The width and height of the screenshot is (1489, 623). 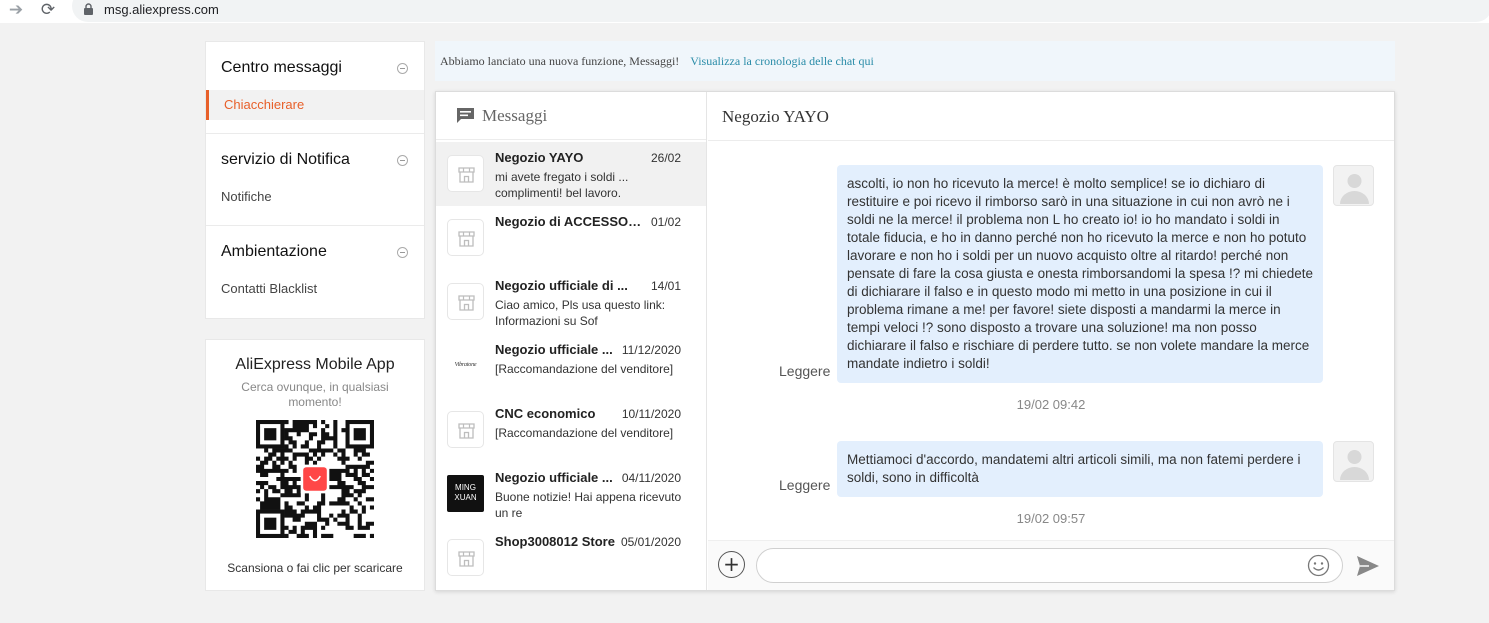 What do you see at coordinates (571, 558) in the screenshot?
I see `conversation-item: Shop3008012 Store 05/01/2020` at bounding box center [571, 558].